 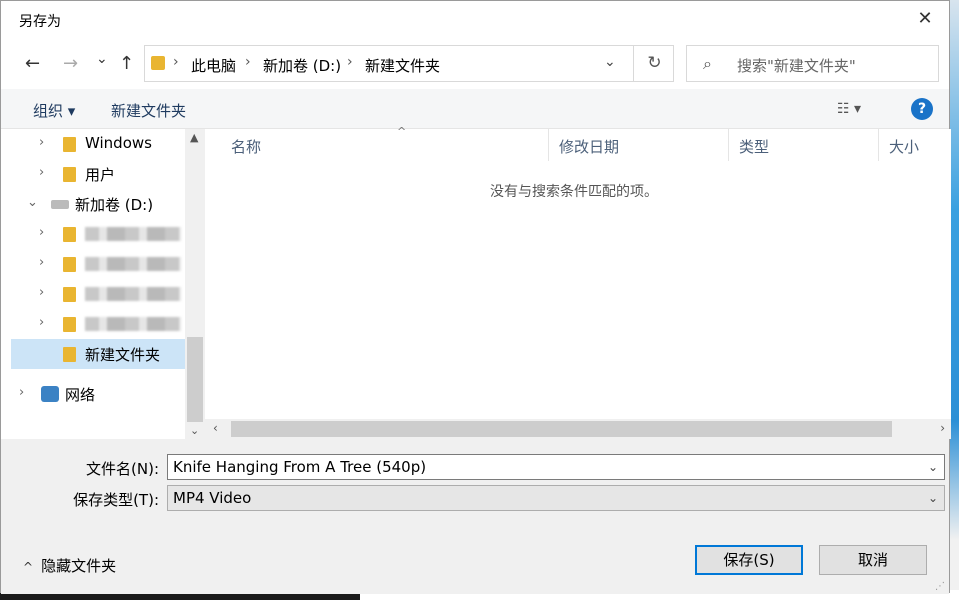 What do you see at coordinates (32, 202) in the screenshot?
I see `collapse-chevron-icon: ⌄` at bounding box center [32, 202].